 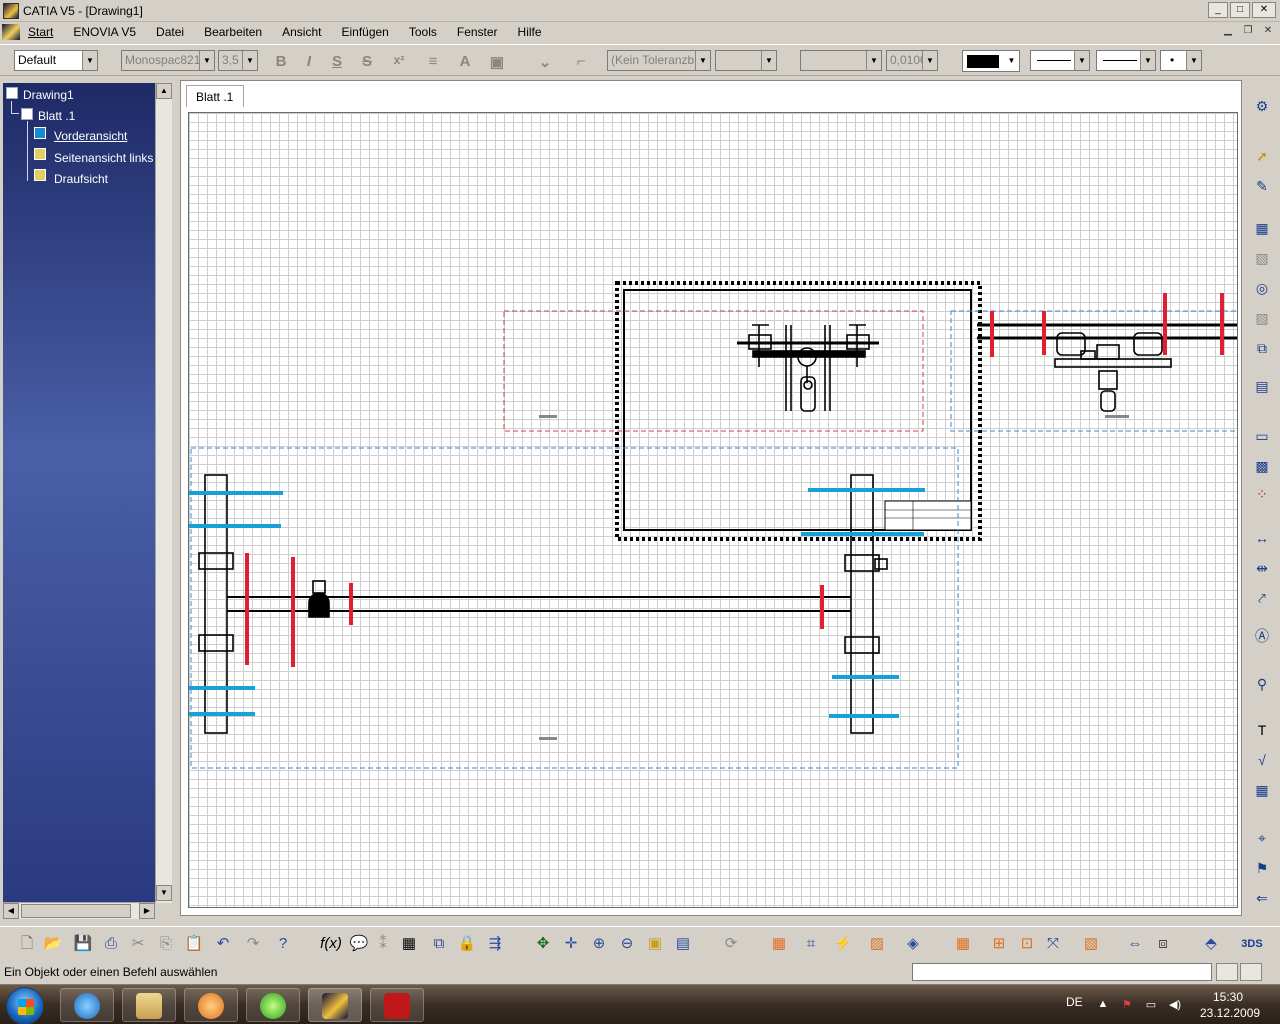 What do you see at coordinates (439, 944) in the screenshot?
I see `hierarchy-icon: ⧉` at bounding box center [439, 944].